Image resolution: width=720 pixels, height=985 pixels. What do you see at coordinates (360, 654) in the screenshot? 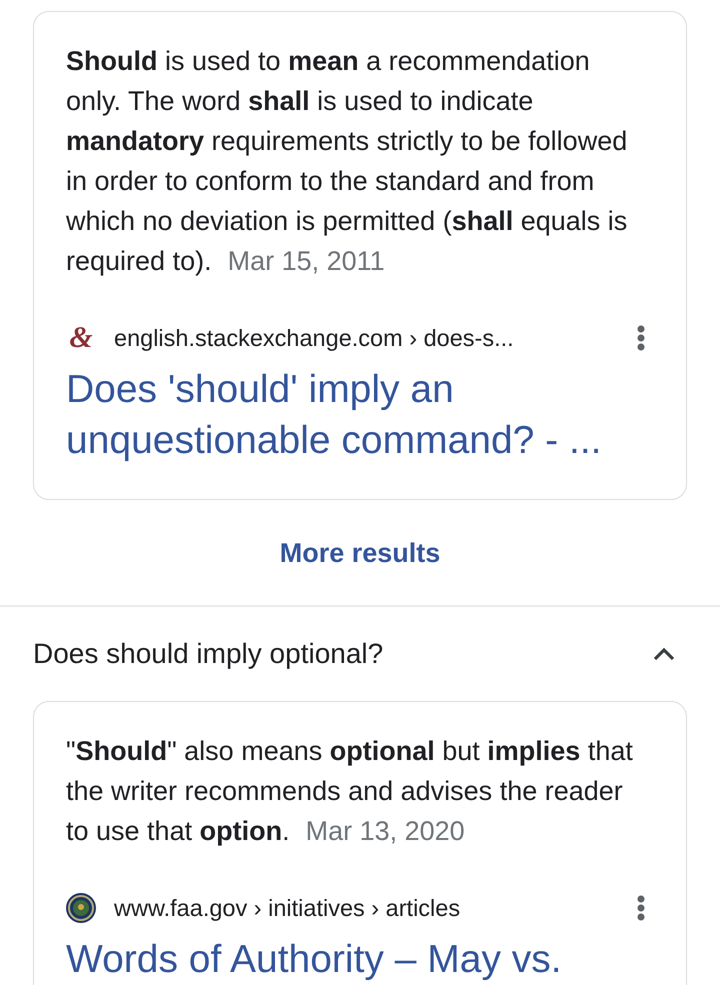
I see `question-toggle: Does should imply optional?` at bounding box center [360, 654].